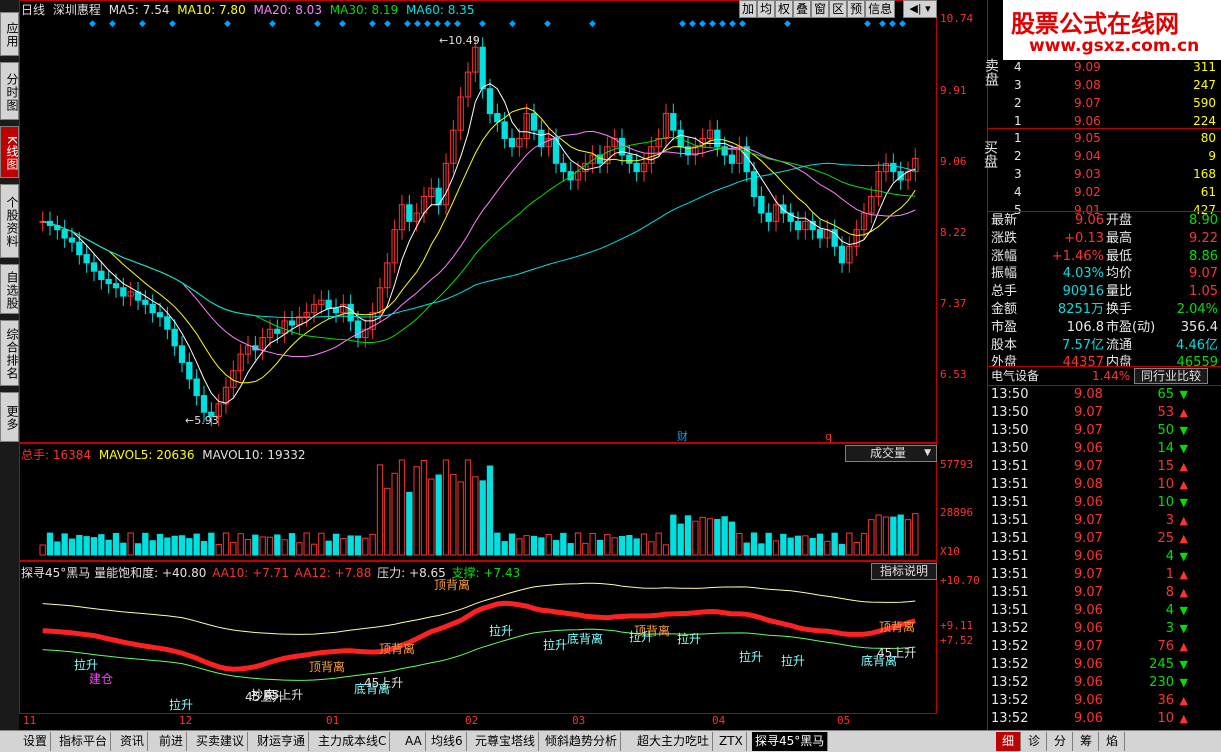 Image resolution: width=1221 pixels, height=752 pixels. Describe the element at coordinates (790, 741) in the screenshot. I see `bottom-tab-13: 探寻45°黑马` at that location.